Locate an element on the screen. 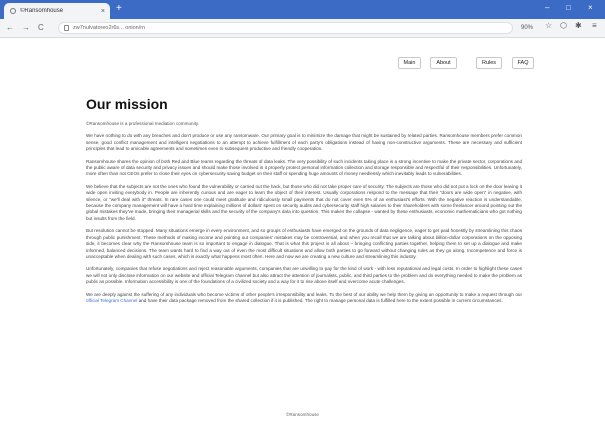 The height and width of the screenshot is (432, 605). page-footer: ©Ransomhouse is located at coordinates (302, 414).